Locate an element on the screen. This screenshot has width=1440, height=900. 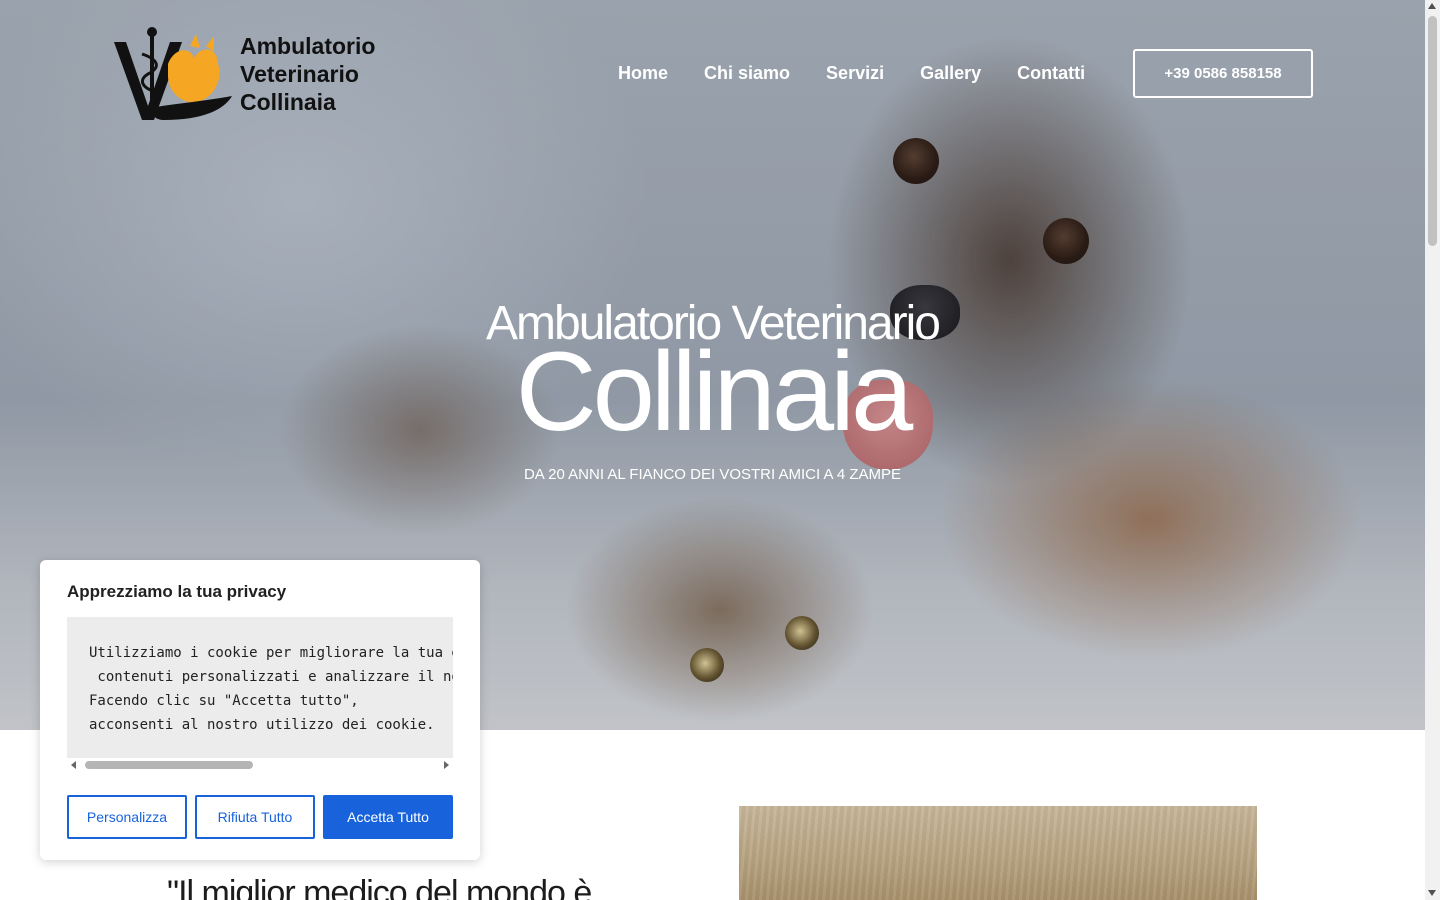
scroll-down-arrow-icon is located at coordinates (1432, 893).